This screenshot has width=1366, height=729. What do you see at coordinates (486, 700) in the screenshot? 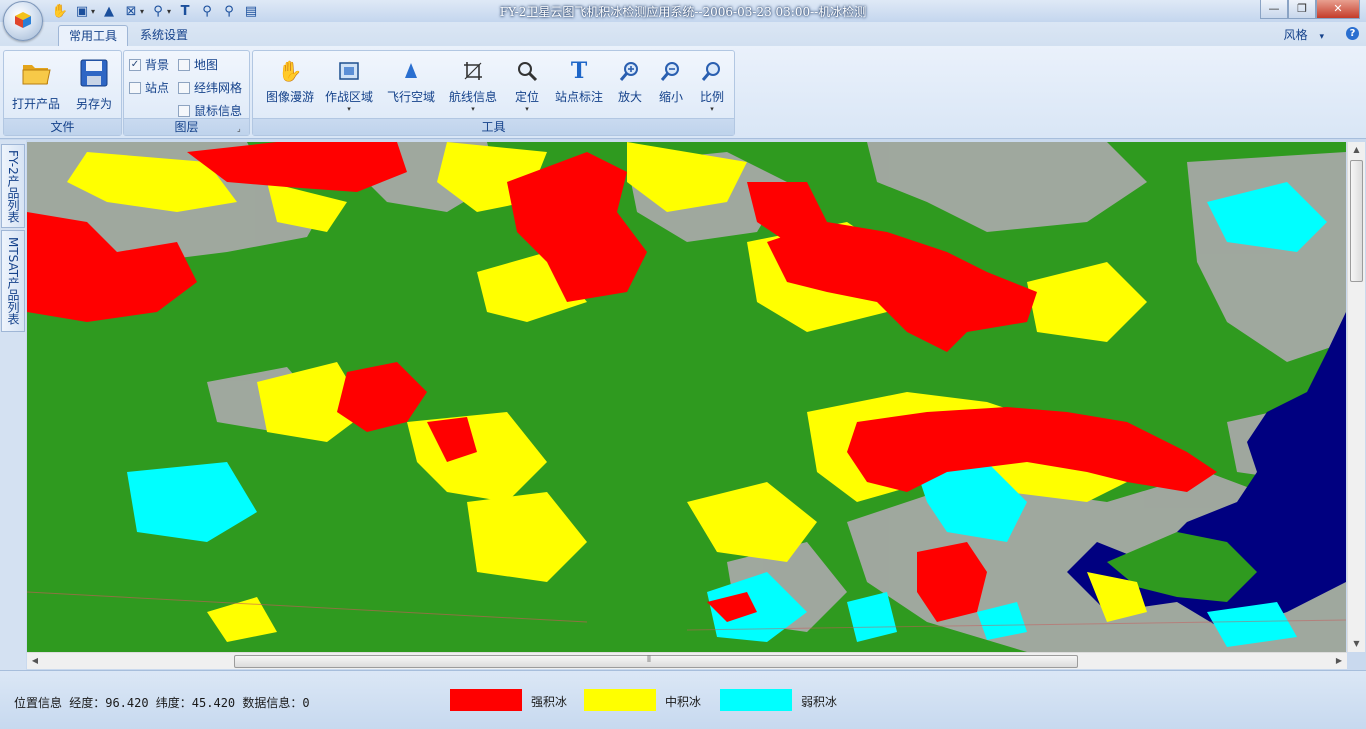
I see `legend-swatch-strong` at bounding box center [486, 700].